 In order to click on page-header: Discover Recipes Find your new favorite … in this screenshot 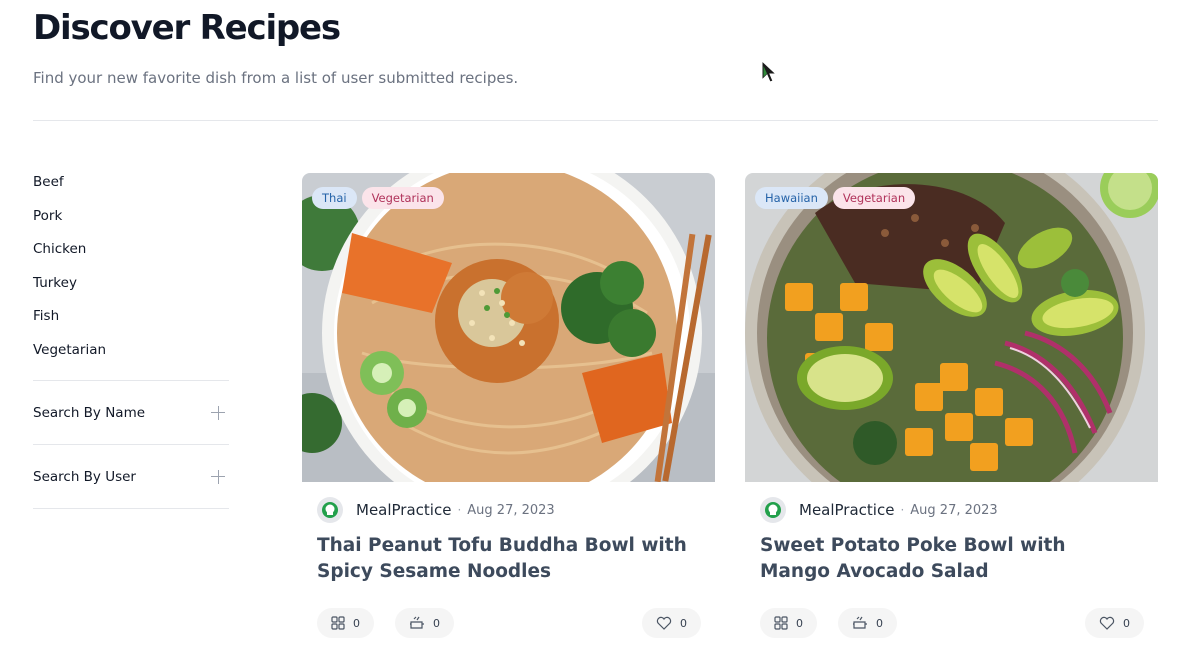, I will do `click(595, 48)`.